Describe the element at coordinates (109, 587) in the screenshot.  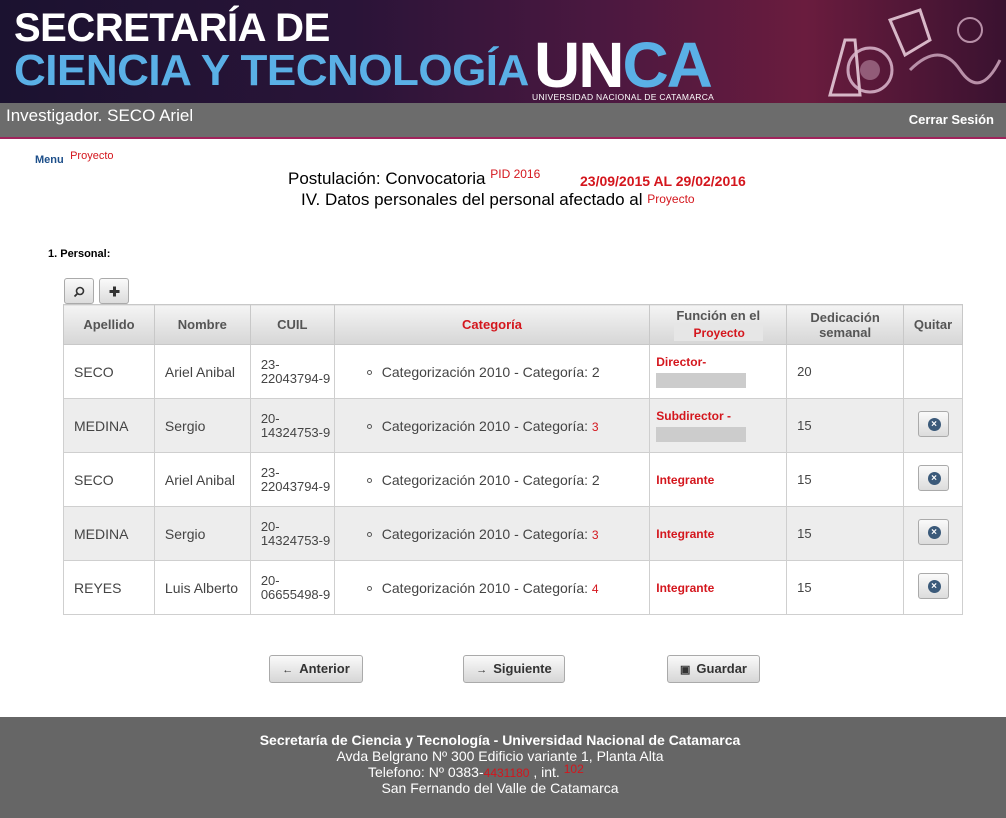
I see `cell-apellido: REYES` at that location.